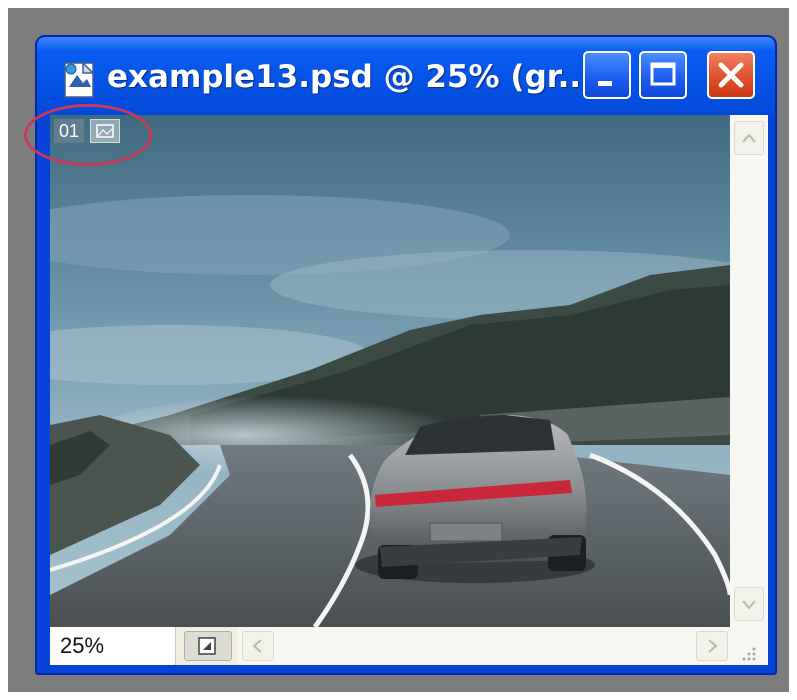  Describe the element at coordinates (113, 646) in the screenshot. I see `zoom-field: 25%` at that location.